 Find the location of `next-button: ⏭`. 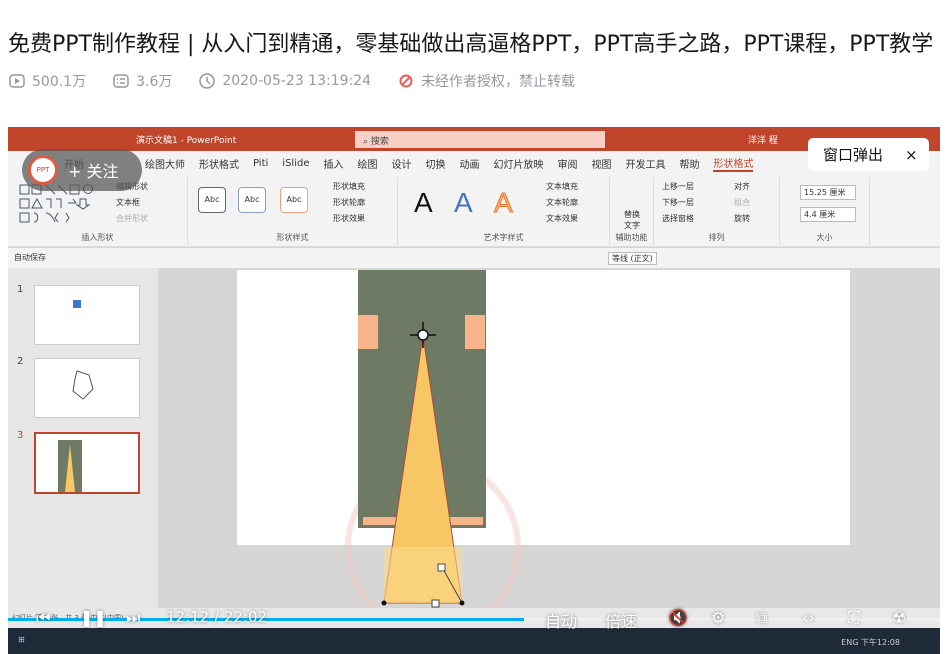

next-button: ⏭ is located at coordinates (133, 618).